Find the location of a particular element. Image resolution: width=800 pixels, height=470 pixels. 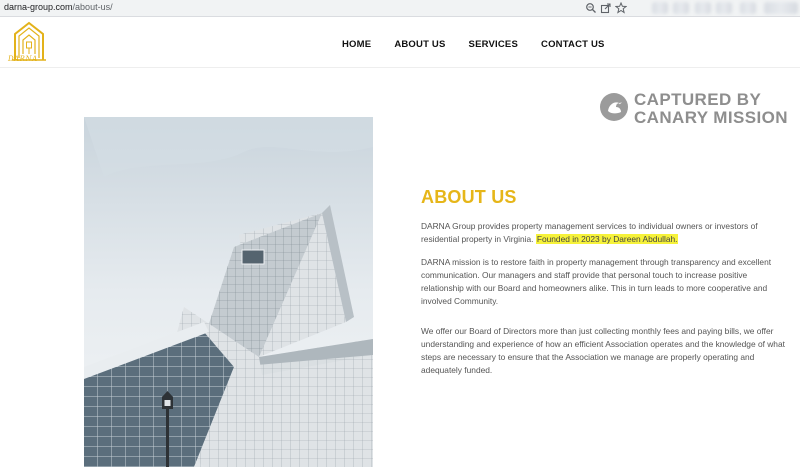

watermark-line-2: CANARY MISSION is located at coordinates (711, 117).